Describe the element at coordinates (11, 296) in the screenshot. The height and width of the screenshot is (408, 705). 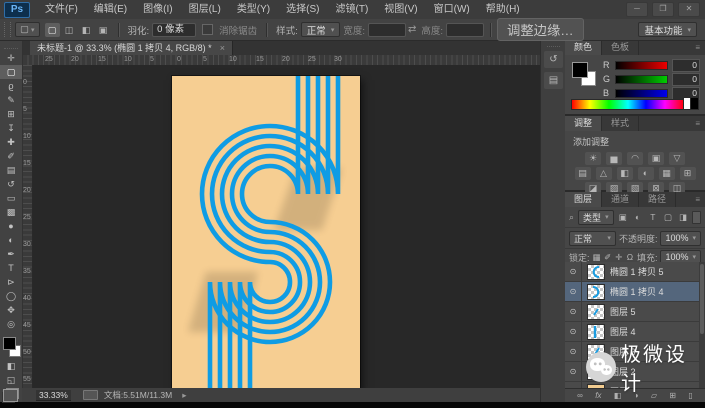
I see `shape-tool: ◯` at that location.